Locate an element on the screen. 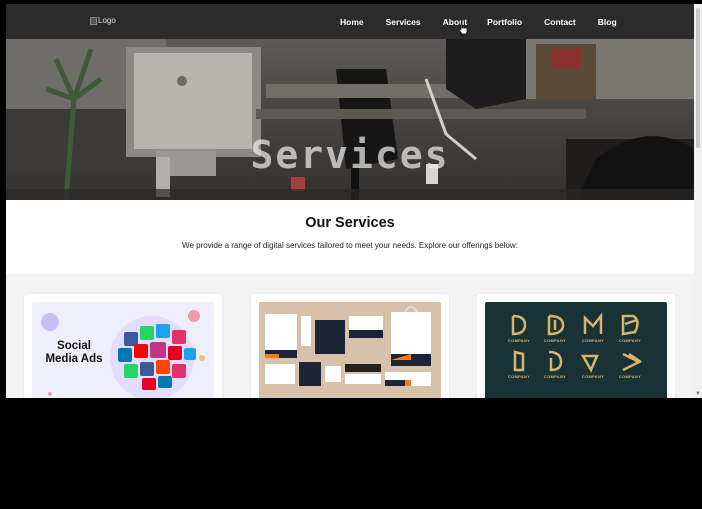 Image resolution: width=702 pixels, height=509 pixels. image-text-line2: Media Ads is located at coordinates (74, 359).